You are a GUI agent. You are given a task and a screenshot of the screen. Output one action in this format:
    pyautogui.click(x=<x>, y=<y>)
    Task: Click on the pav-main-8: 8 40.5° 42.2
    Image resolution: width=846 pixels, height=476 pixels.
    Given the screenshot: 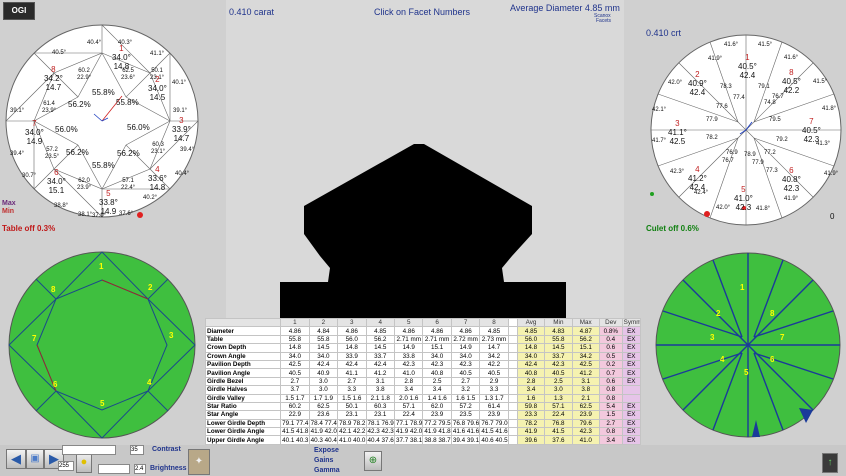 What is the action you would take?
    pyautogui.click(x=791, y=81)
    